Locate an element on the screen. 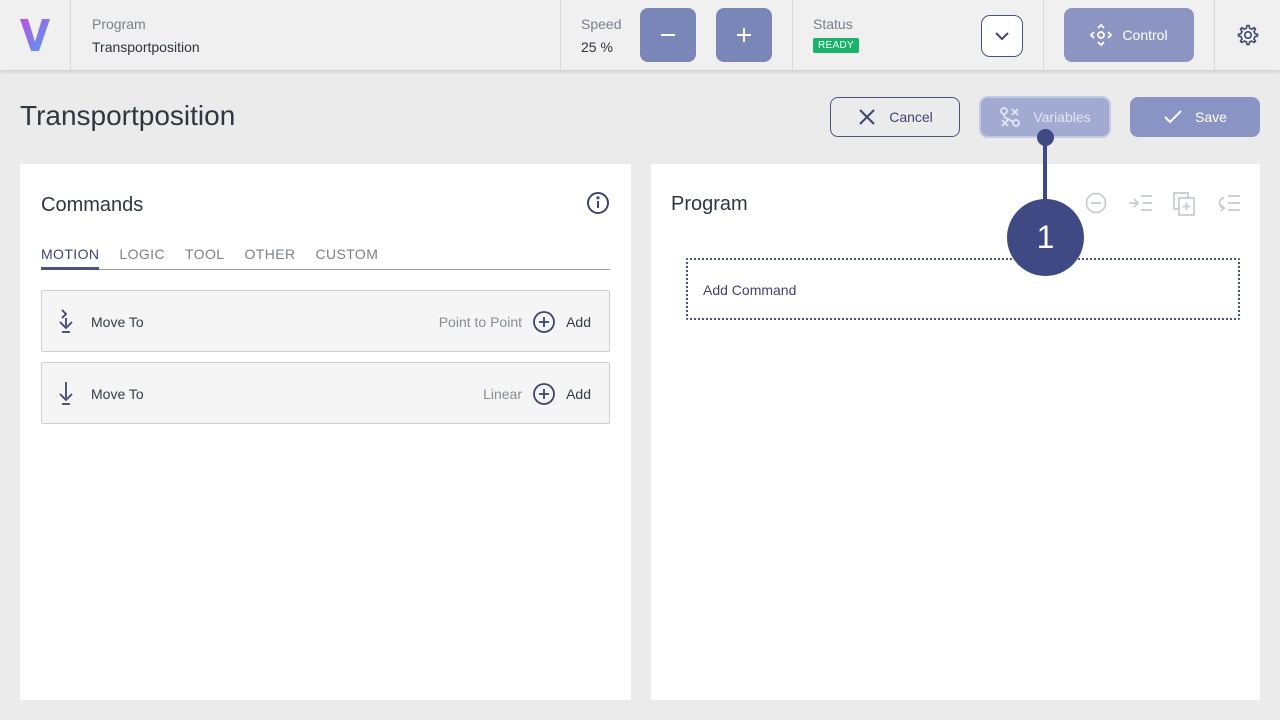  commands-title: Commands is located at coordinates (92, 205).